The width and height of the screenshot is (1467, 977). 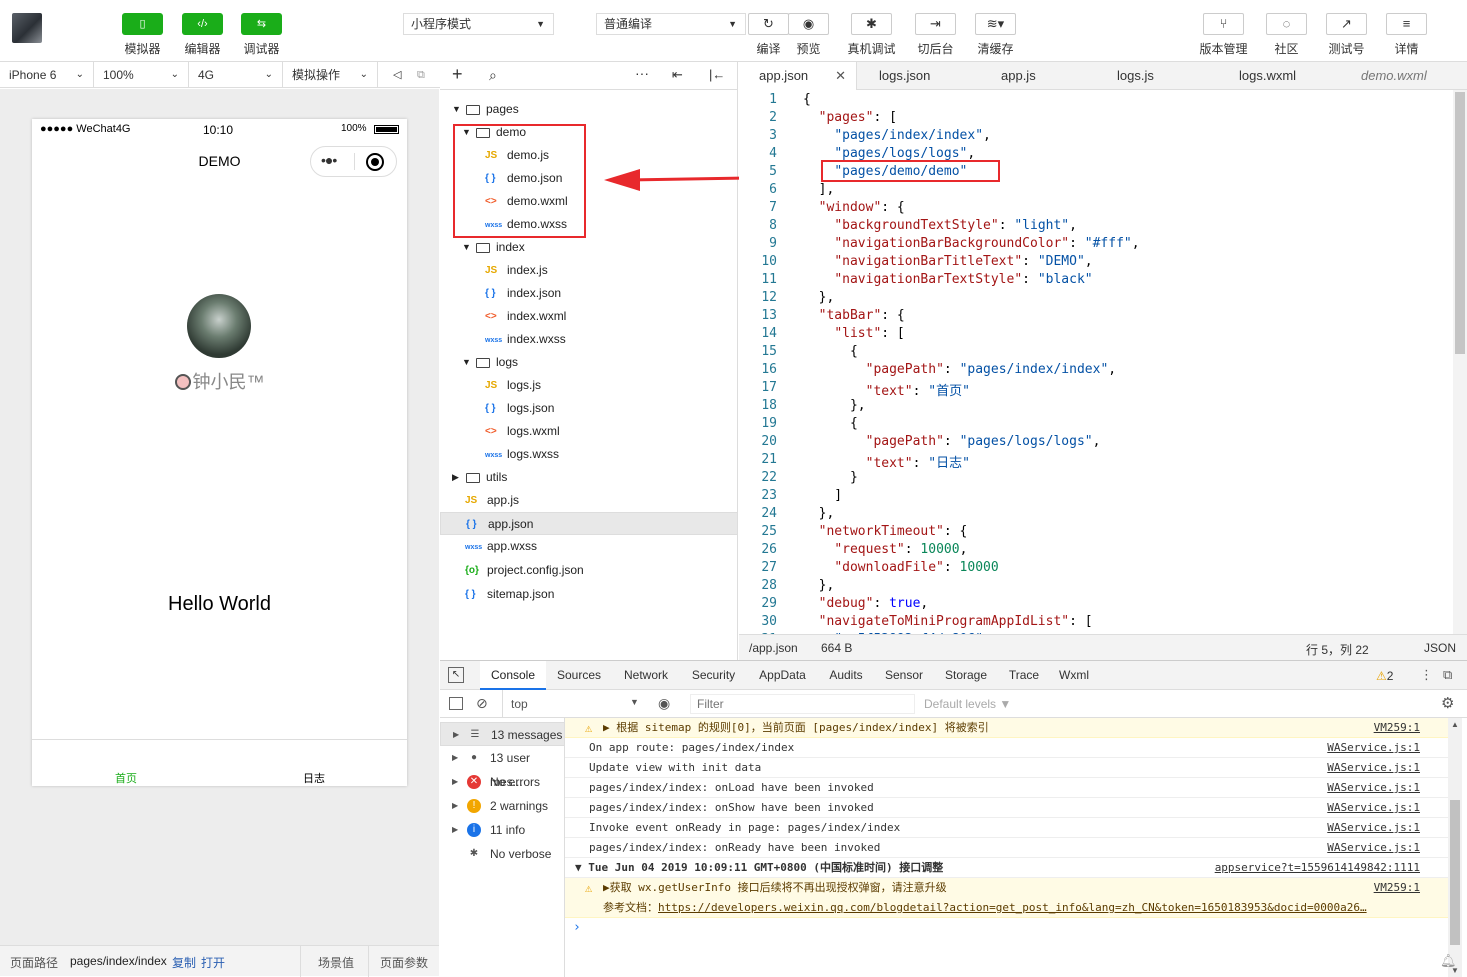 I want to click on editor-toggle-button: ‹/›, so click(x=202, y=24).